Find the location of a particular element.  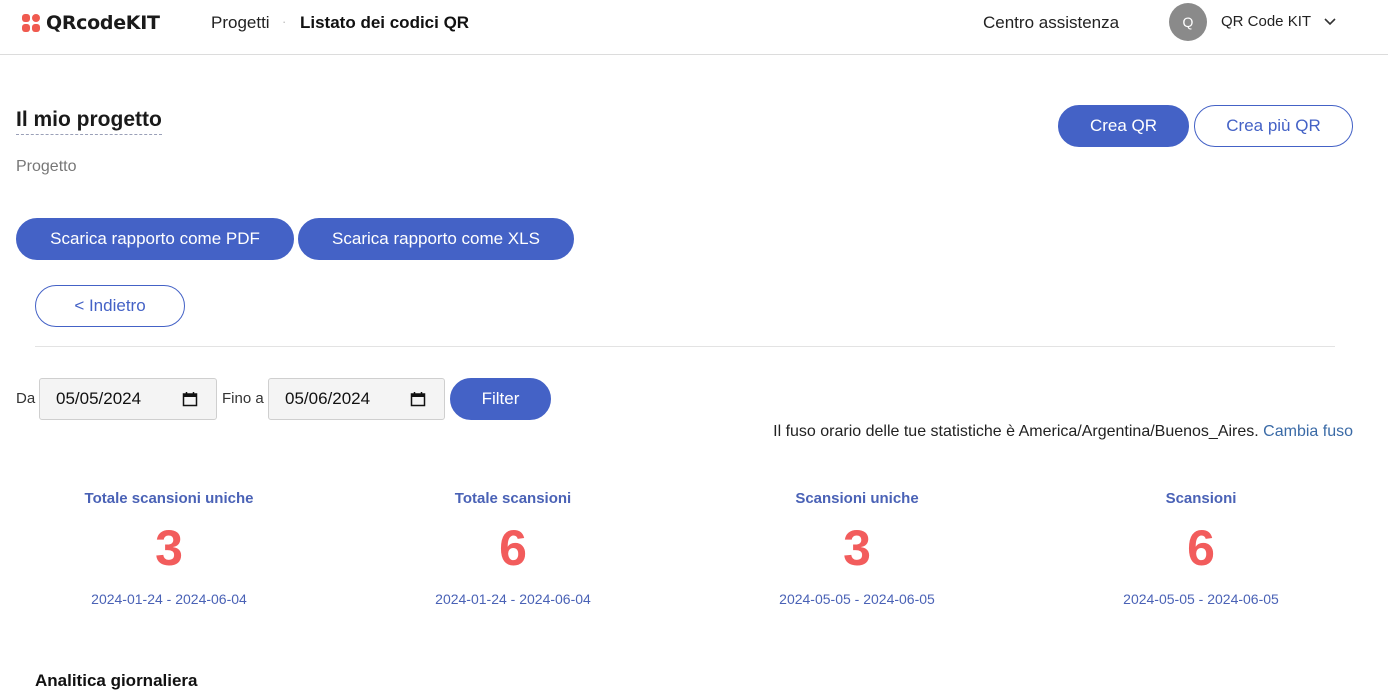

stat-scans: Scansioni 6 2024-05-05 - 2024-06-05 is located at coordinates (1201, 548).